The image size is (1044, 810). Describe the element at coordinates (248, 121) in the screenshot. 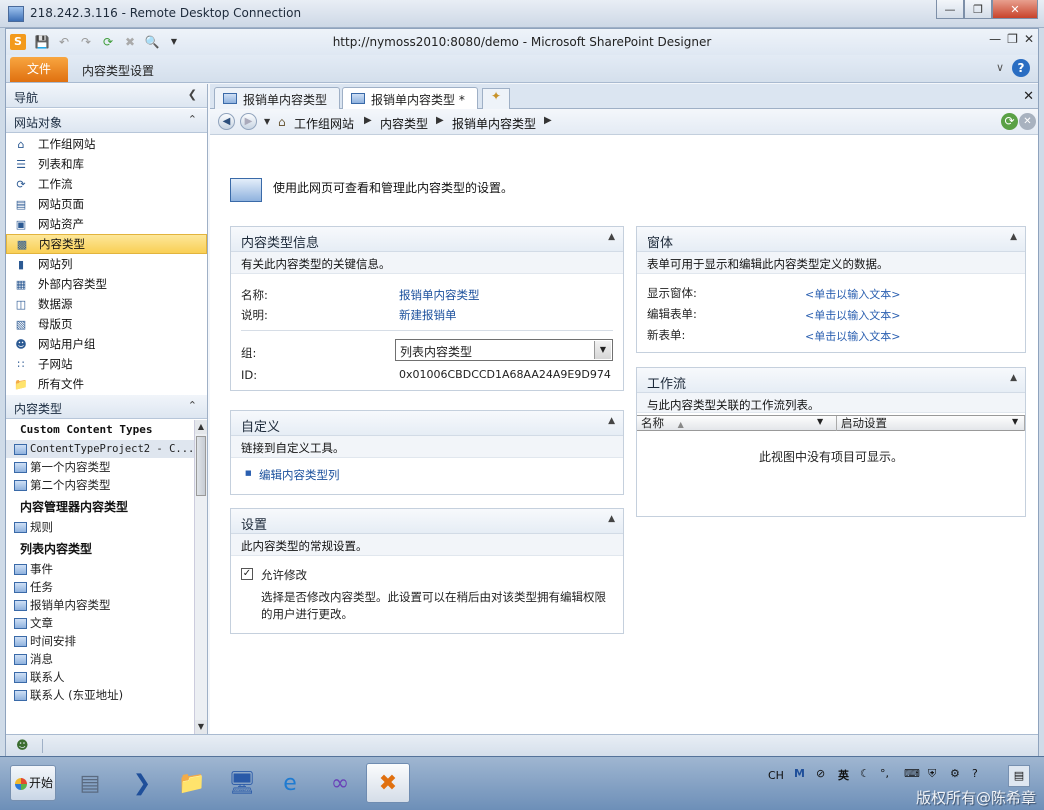

I see `forward-icon: ▶` at that location.